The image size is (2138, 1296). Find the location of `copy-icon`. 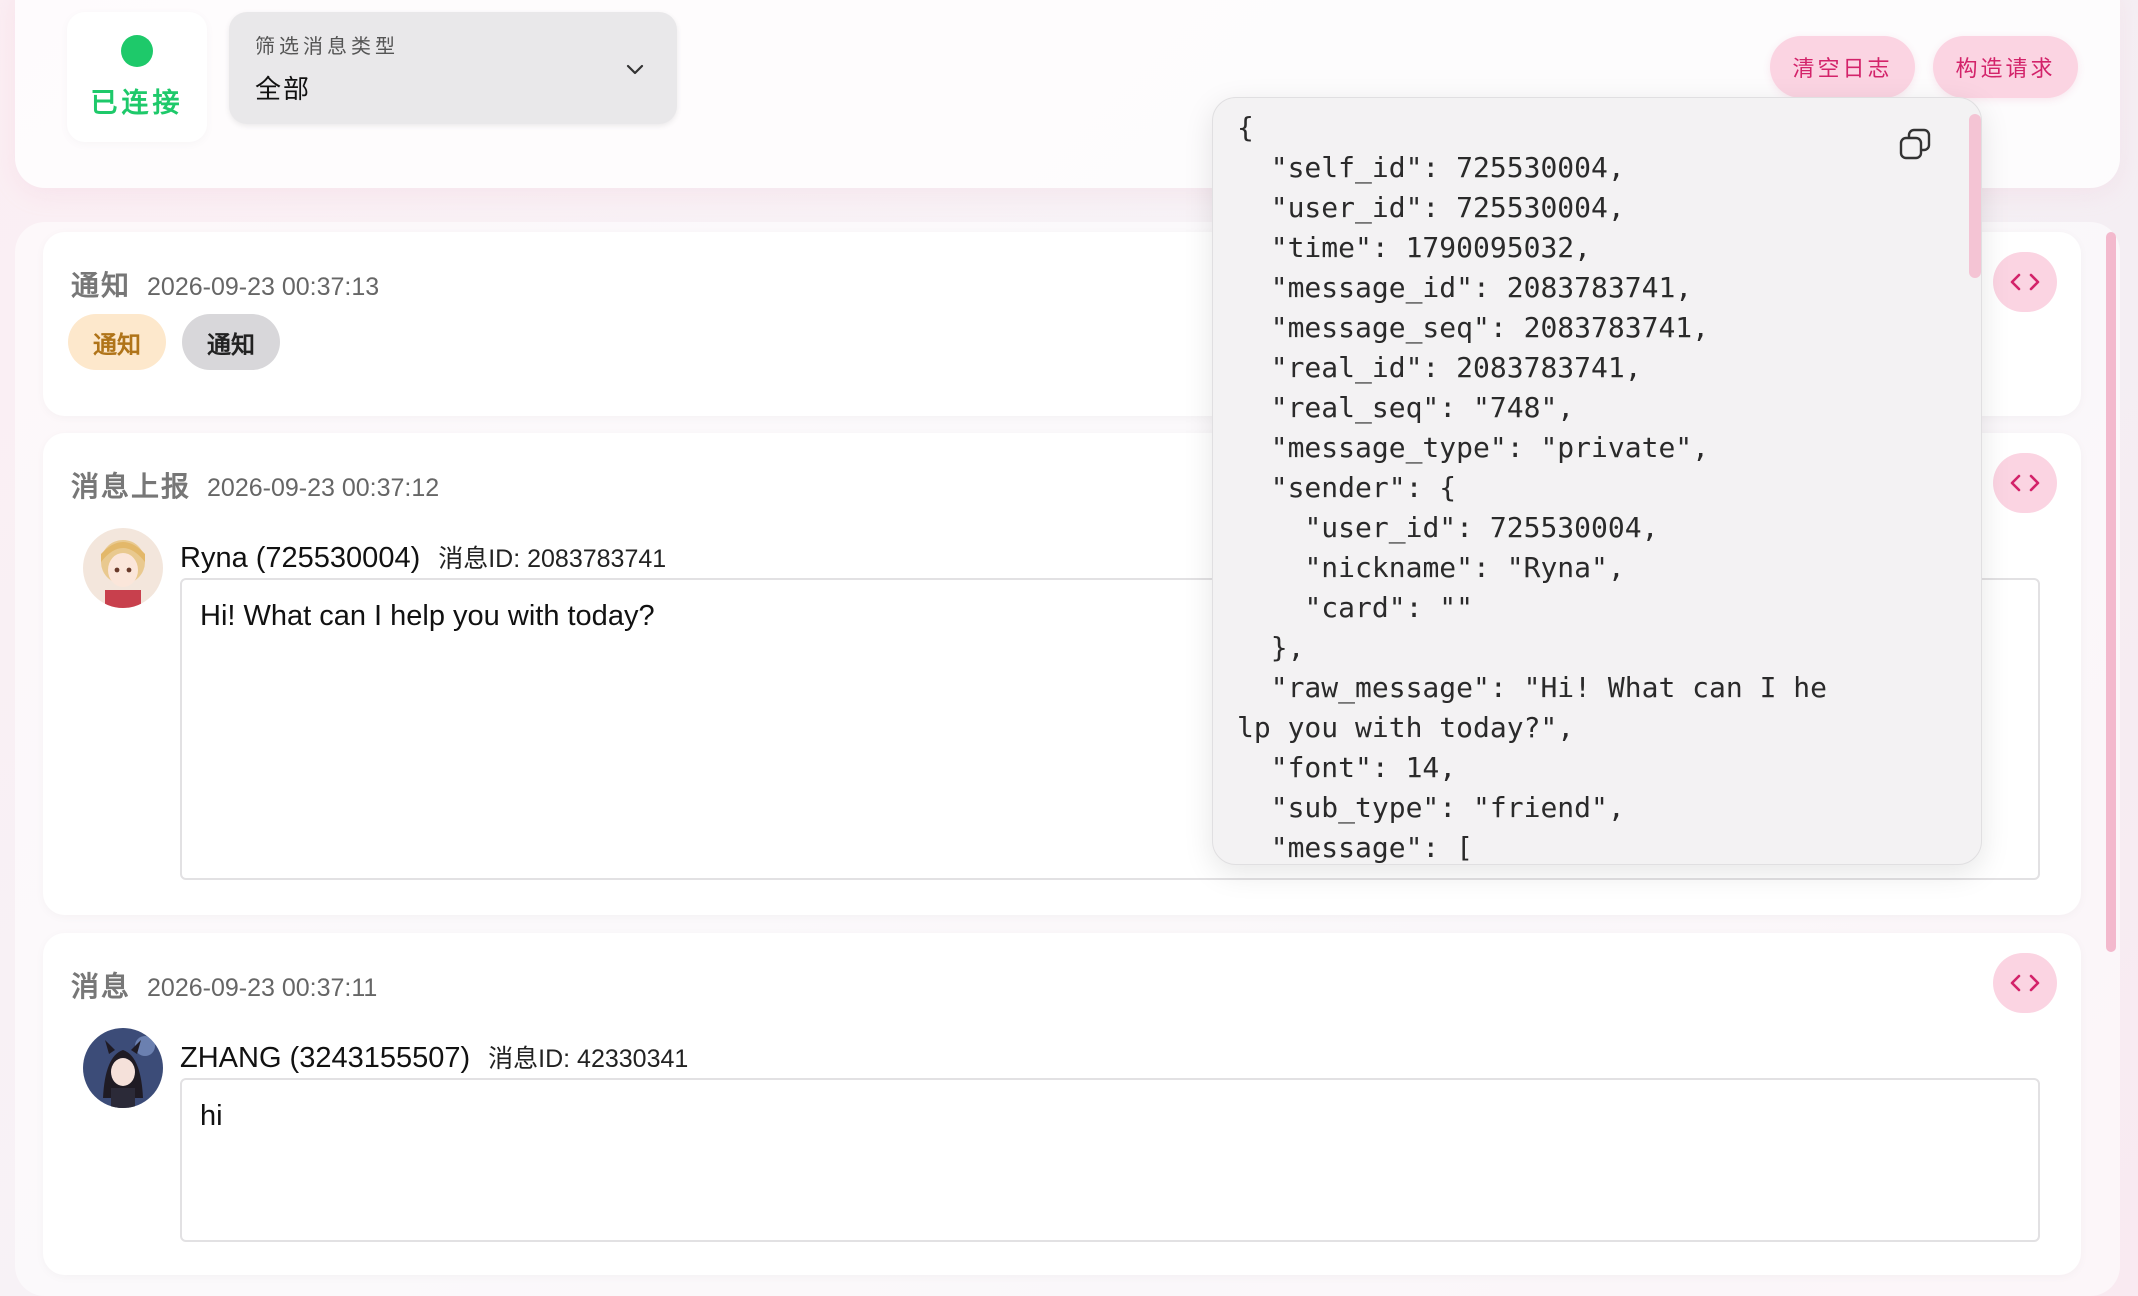

copy-icon is located at coordinates (1915, 144).